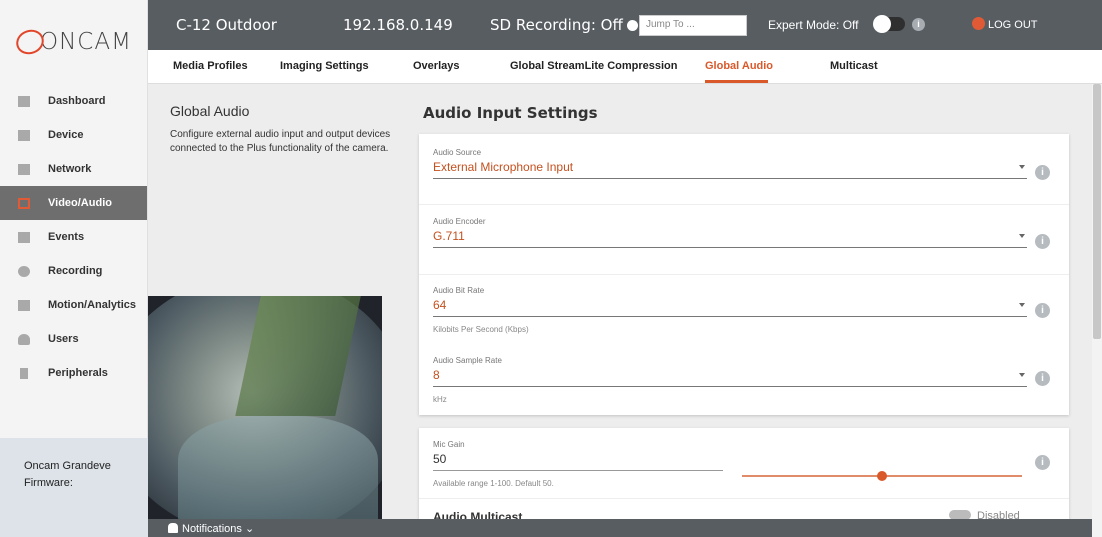  What do you see at coordinates (1042, 378) in the screenshot?
I see `audio-sample-rate-info-icon: i` at bounding box center [1042, 378].